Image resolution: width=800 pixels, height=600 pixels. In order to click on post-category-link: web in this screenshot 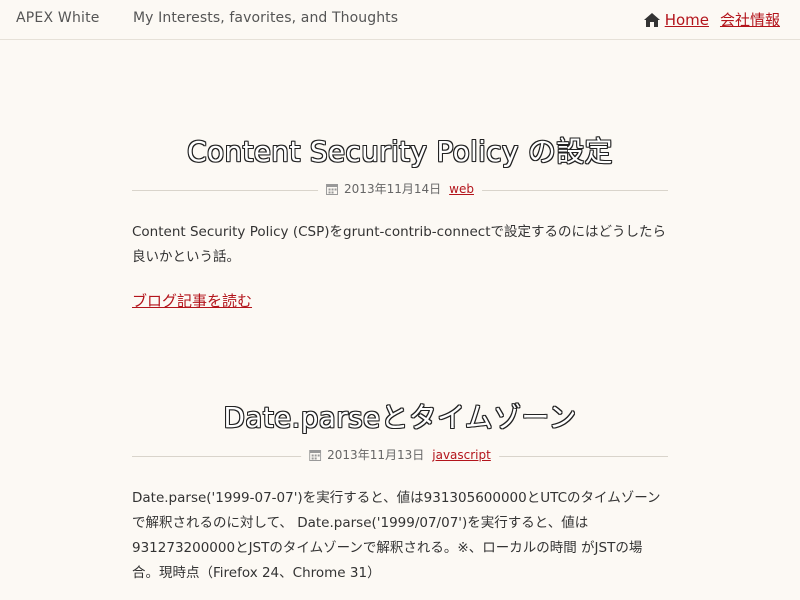, I will do `click(461, 189)`.